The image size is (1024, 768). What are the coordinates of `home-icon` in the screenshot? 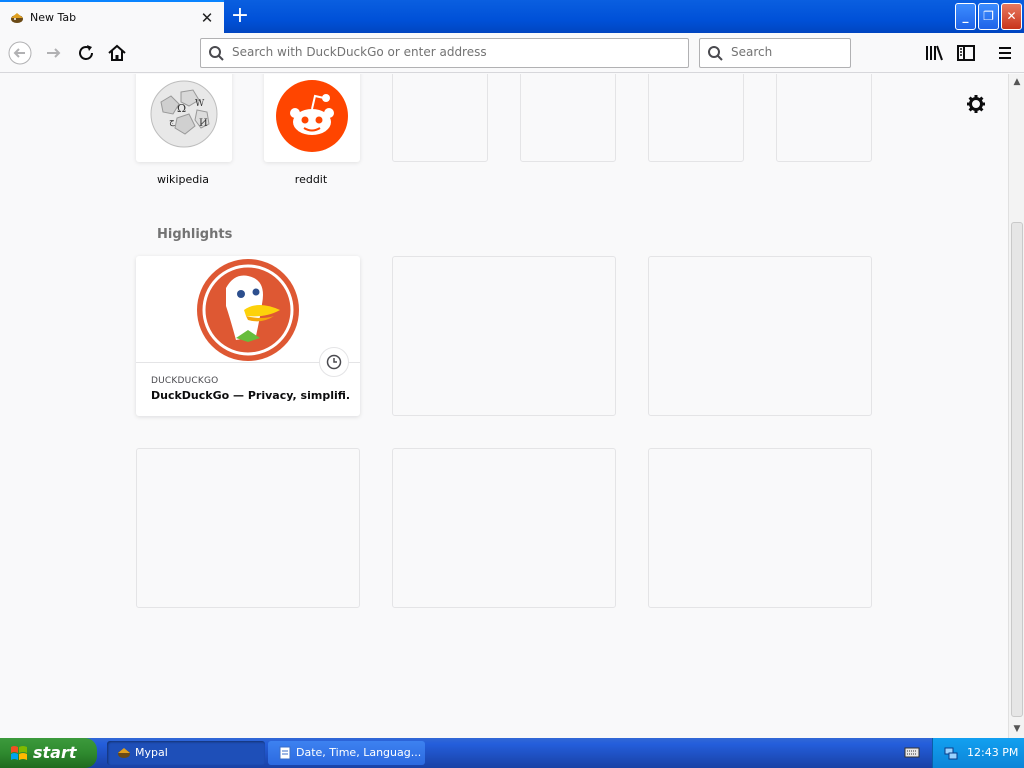 It's located at (117, 53).